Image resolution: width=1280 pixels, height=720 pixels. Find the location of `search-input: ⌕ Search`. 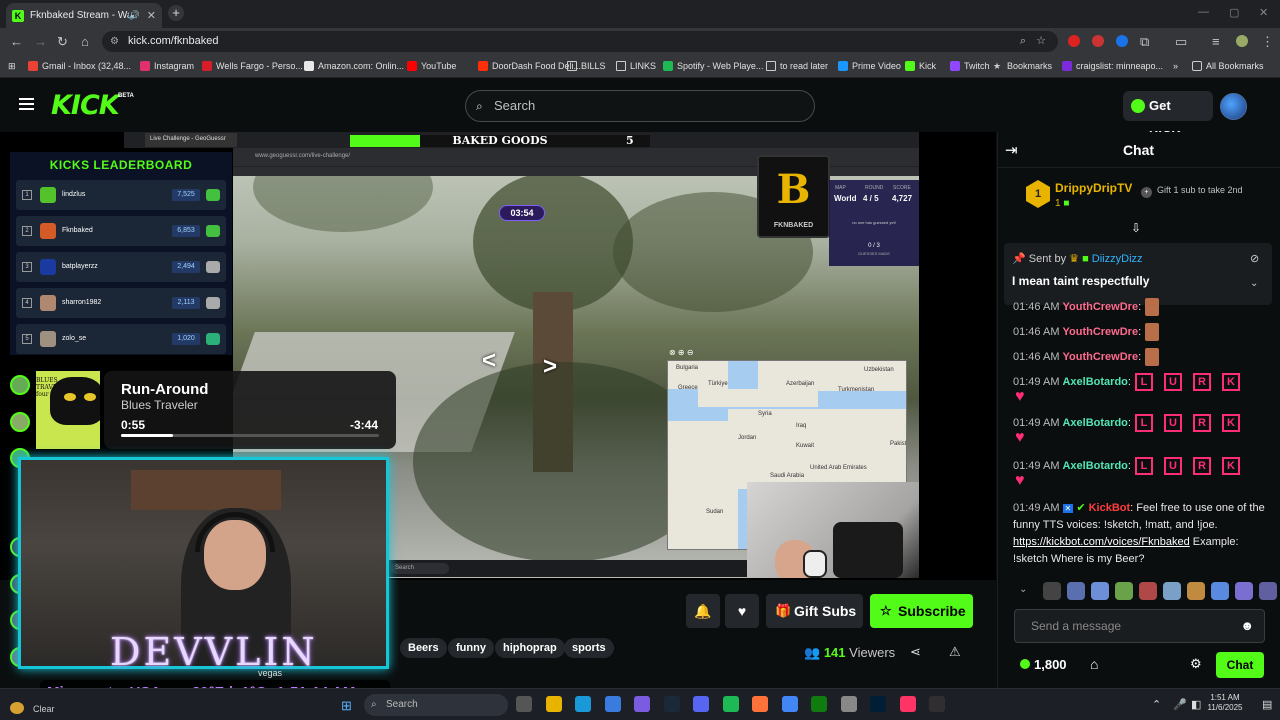

search-input: ⌕ Search is located at coordinates (640, 106).